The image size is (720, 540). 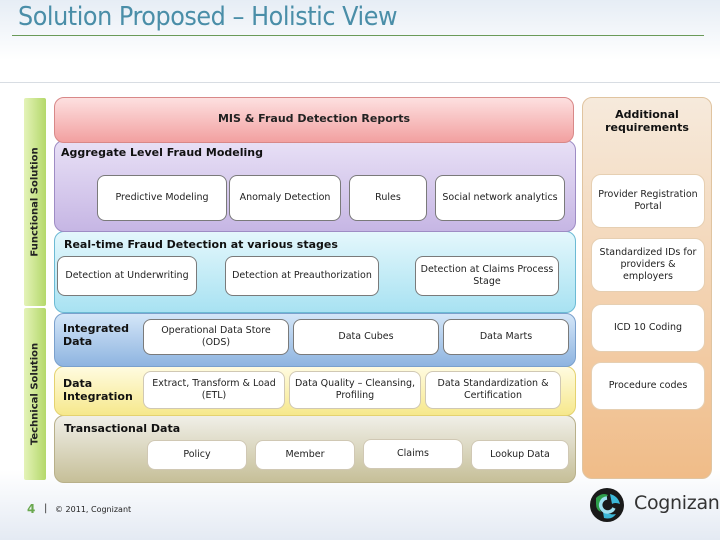 I want to click on cognizant-logo: Cognizant, so click(x=654, y=506).